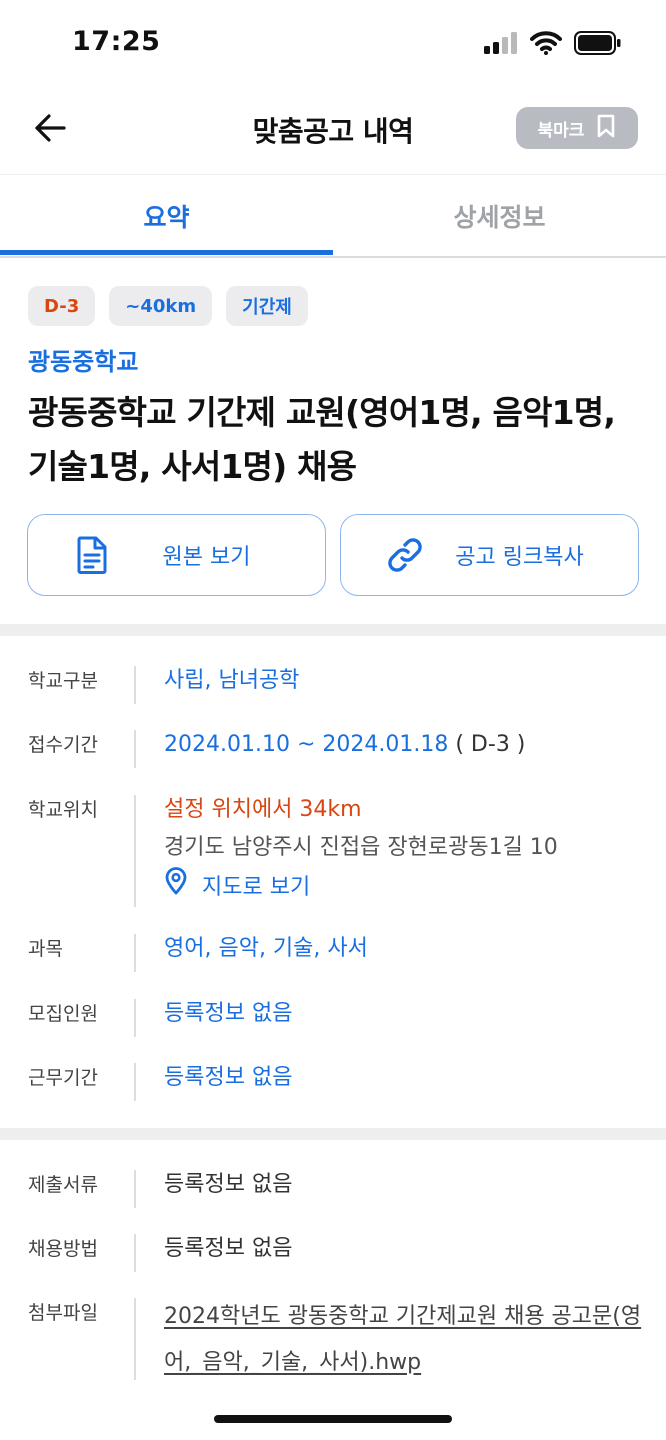 This screenshot has width=666, height=1440. I want to click on dday-badge: D-3, so click(62, 306).